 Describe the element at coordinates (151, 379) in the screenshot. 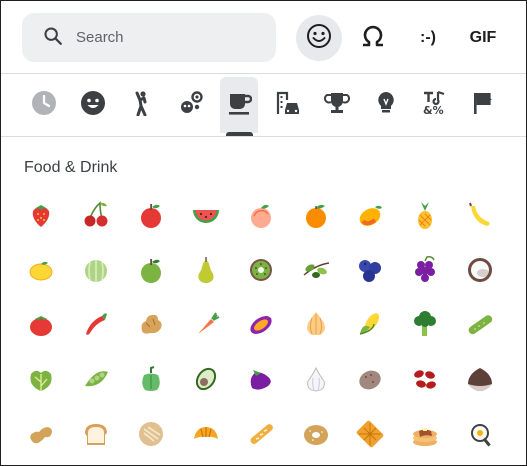

I see `emoji-bell-pepper` at that location.